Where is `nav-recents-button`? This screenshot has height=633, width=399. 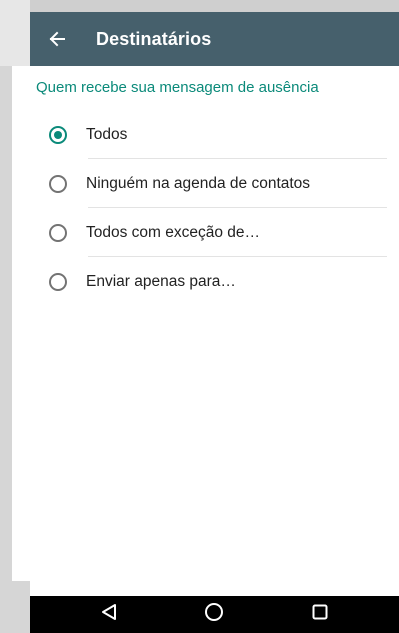 nav-recents-button is located at coordinates (320, 615).